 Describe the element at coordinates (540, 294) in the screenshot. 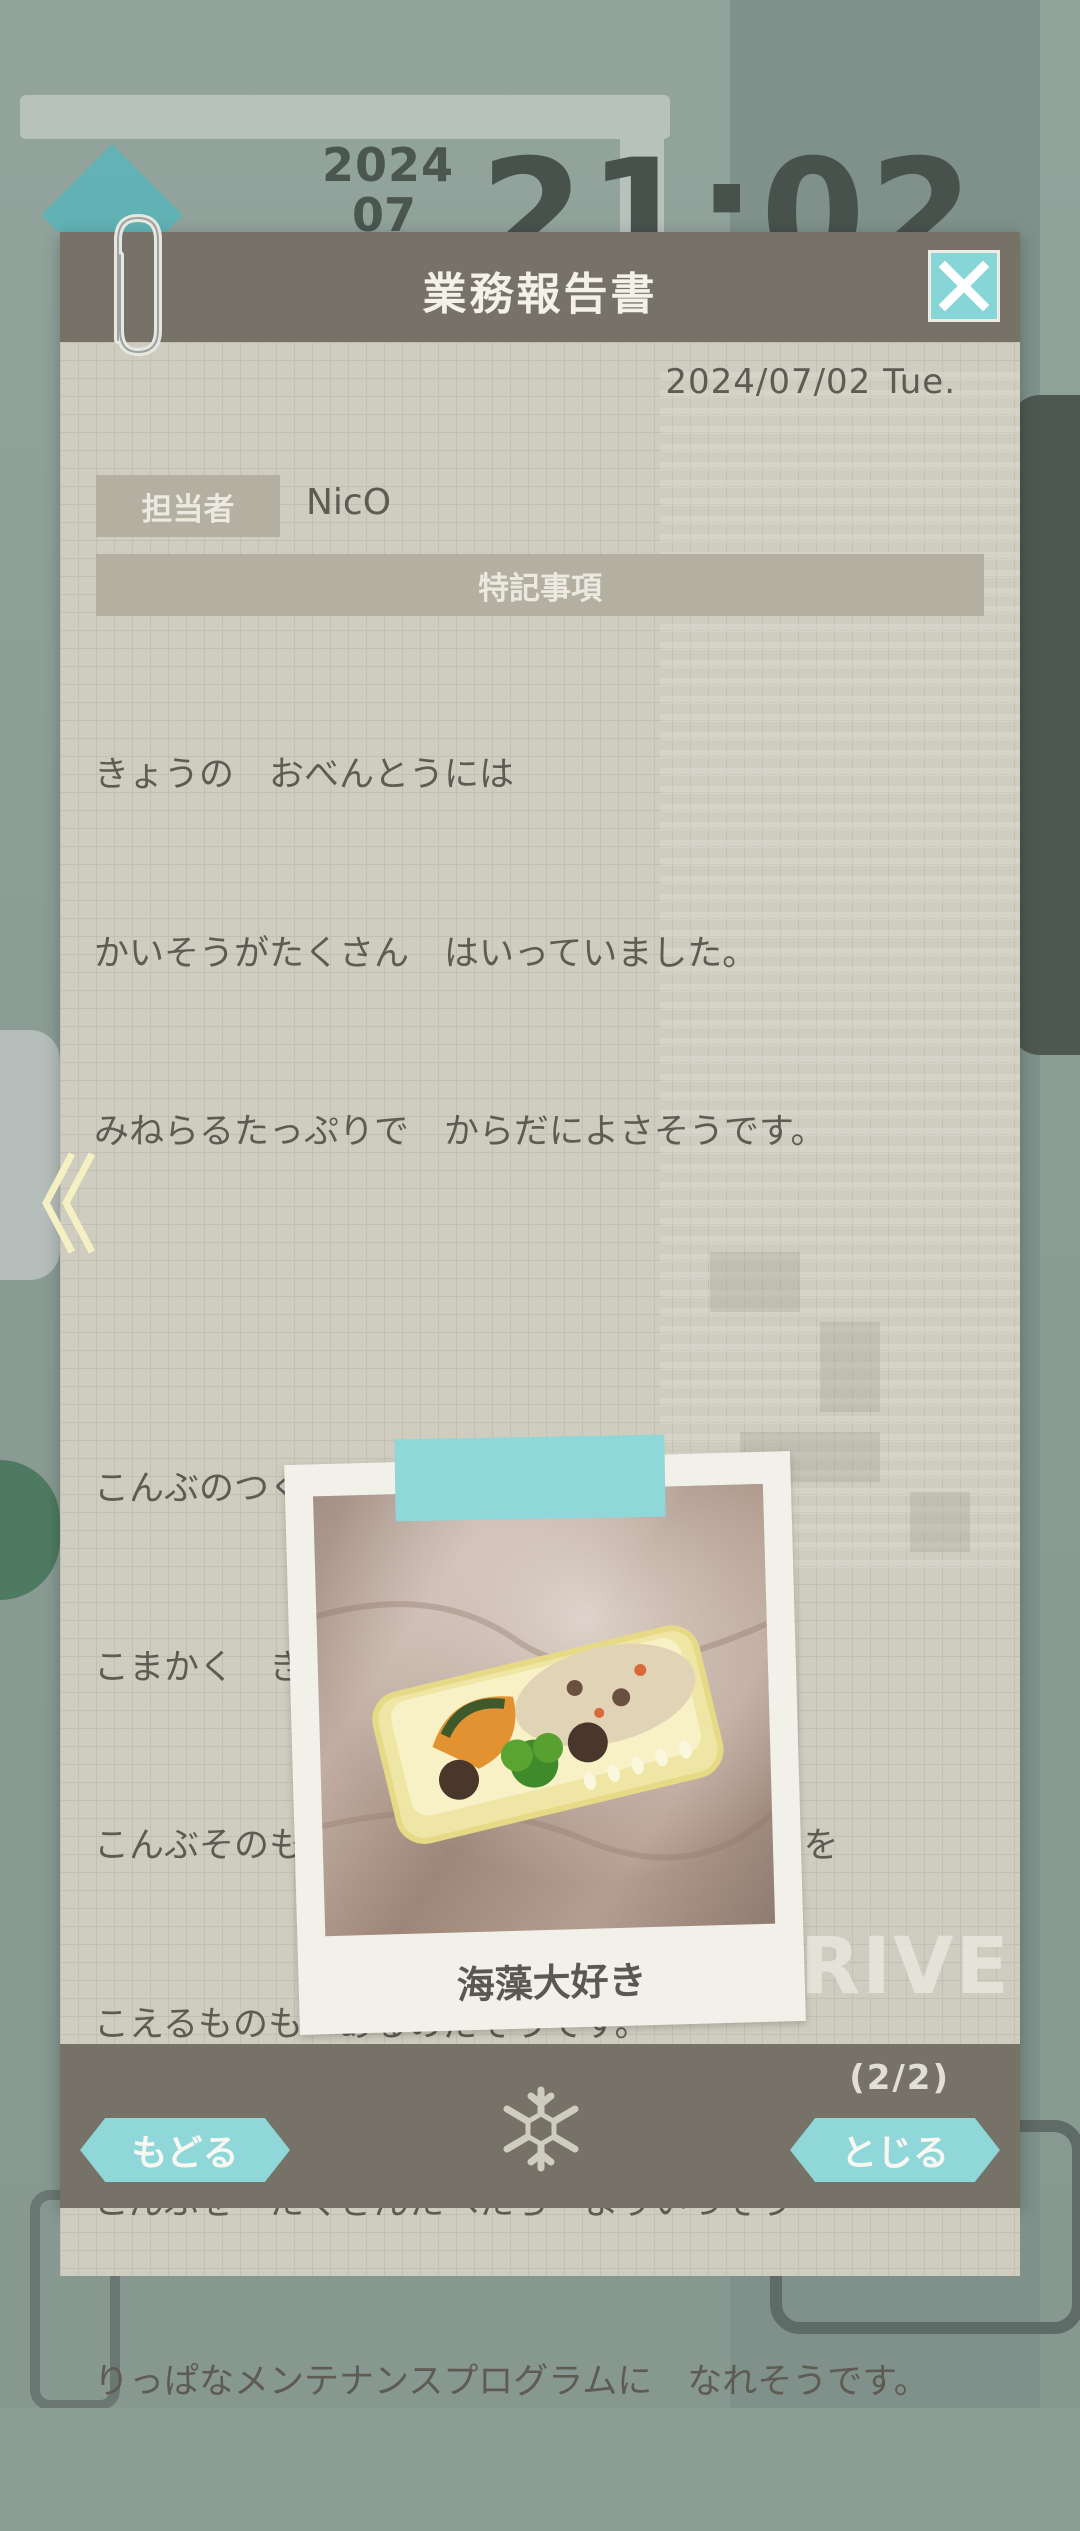

I see `report-title: 業務報告書` at that location.